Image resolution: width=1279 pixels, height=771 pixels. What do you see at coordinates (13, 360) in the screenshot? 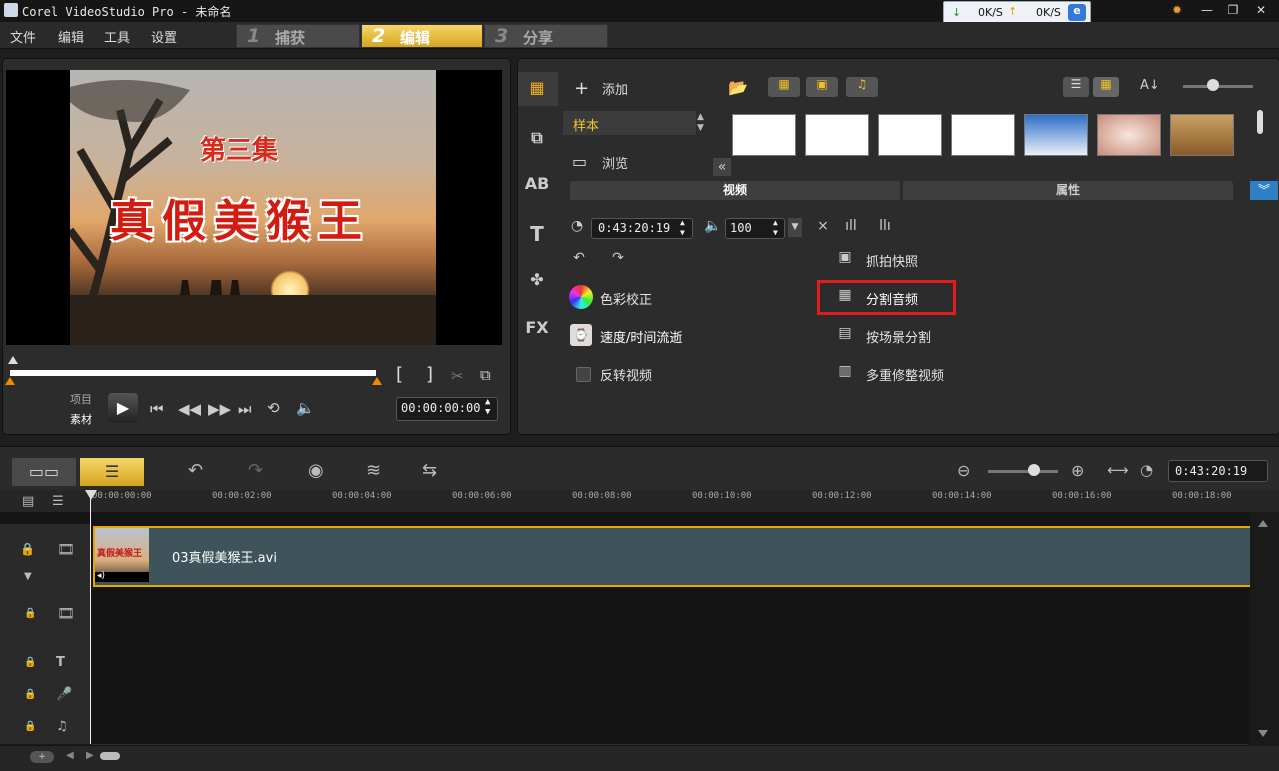
I see `playhead-marker` at bounding box center [13, 360].